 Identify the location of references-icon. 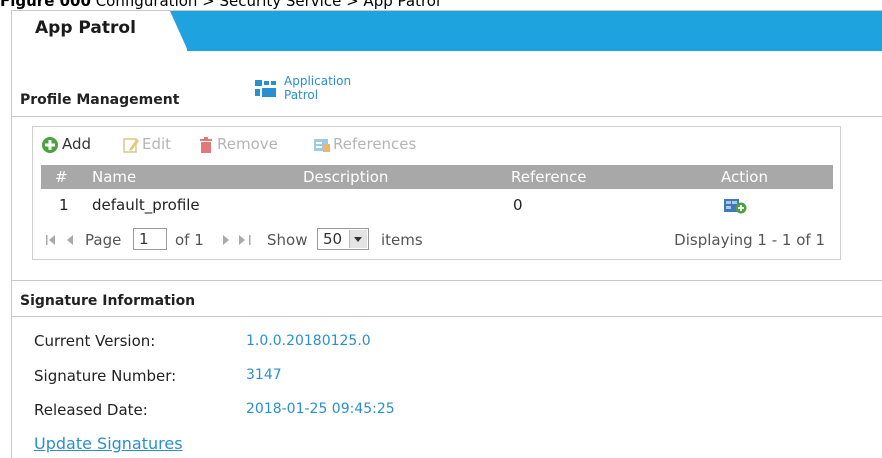
(322, 145).